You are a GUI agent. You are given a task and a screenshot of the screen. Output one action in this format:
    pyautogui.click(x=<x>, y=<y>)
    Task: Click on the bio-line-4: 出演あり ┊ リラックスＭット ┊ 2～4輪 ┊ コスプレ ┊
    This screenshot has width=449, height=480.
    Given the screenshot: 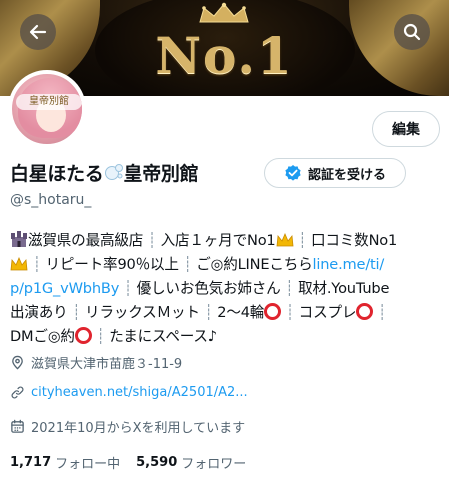 What is the action you would take?
    pyautogui.click(x=198, y=312)
    